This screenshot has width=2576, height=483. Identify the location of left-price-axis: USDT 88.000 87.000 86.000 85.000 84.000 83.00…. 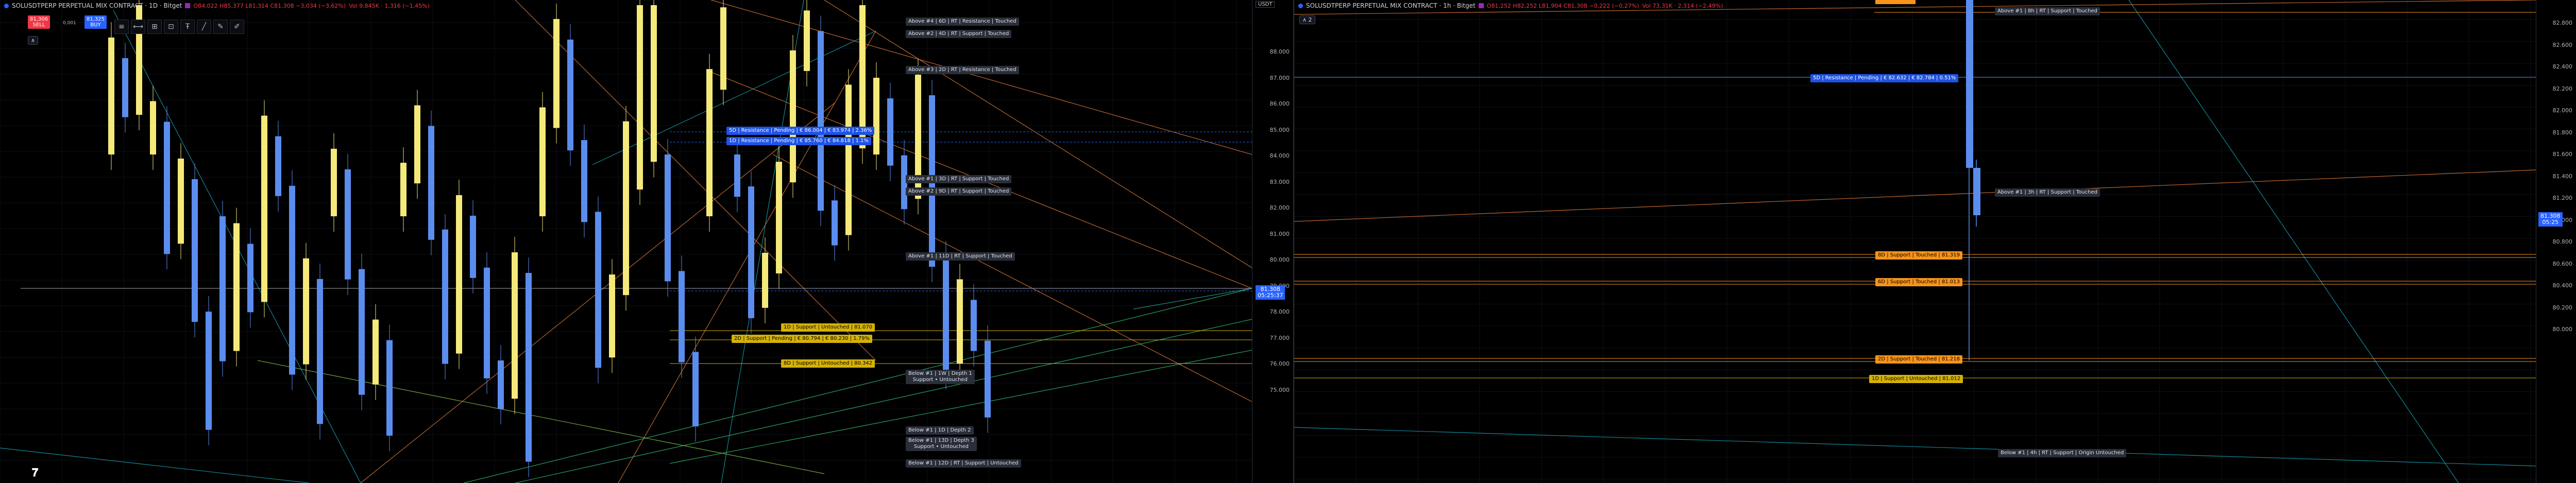
(1272, 242).